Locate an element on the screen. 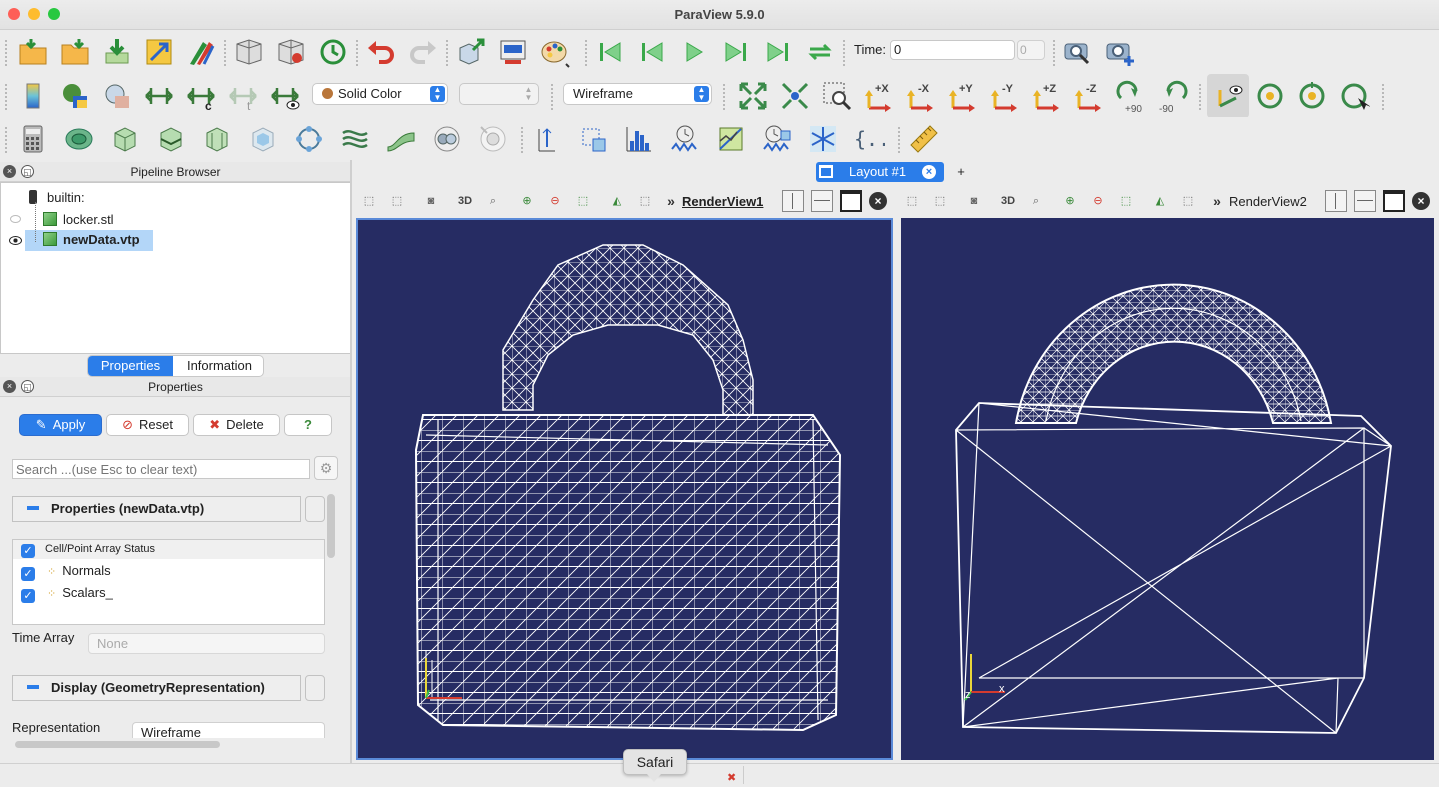 The width and height of the screenshot is (1439, 787). array-item-scalars: ✓ ⁘ Scalars_ is located at coordinates (67, 593).